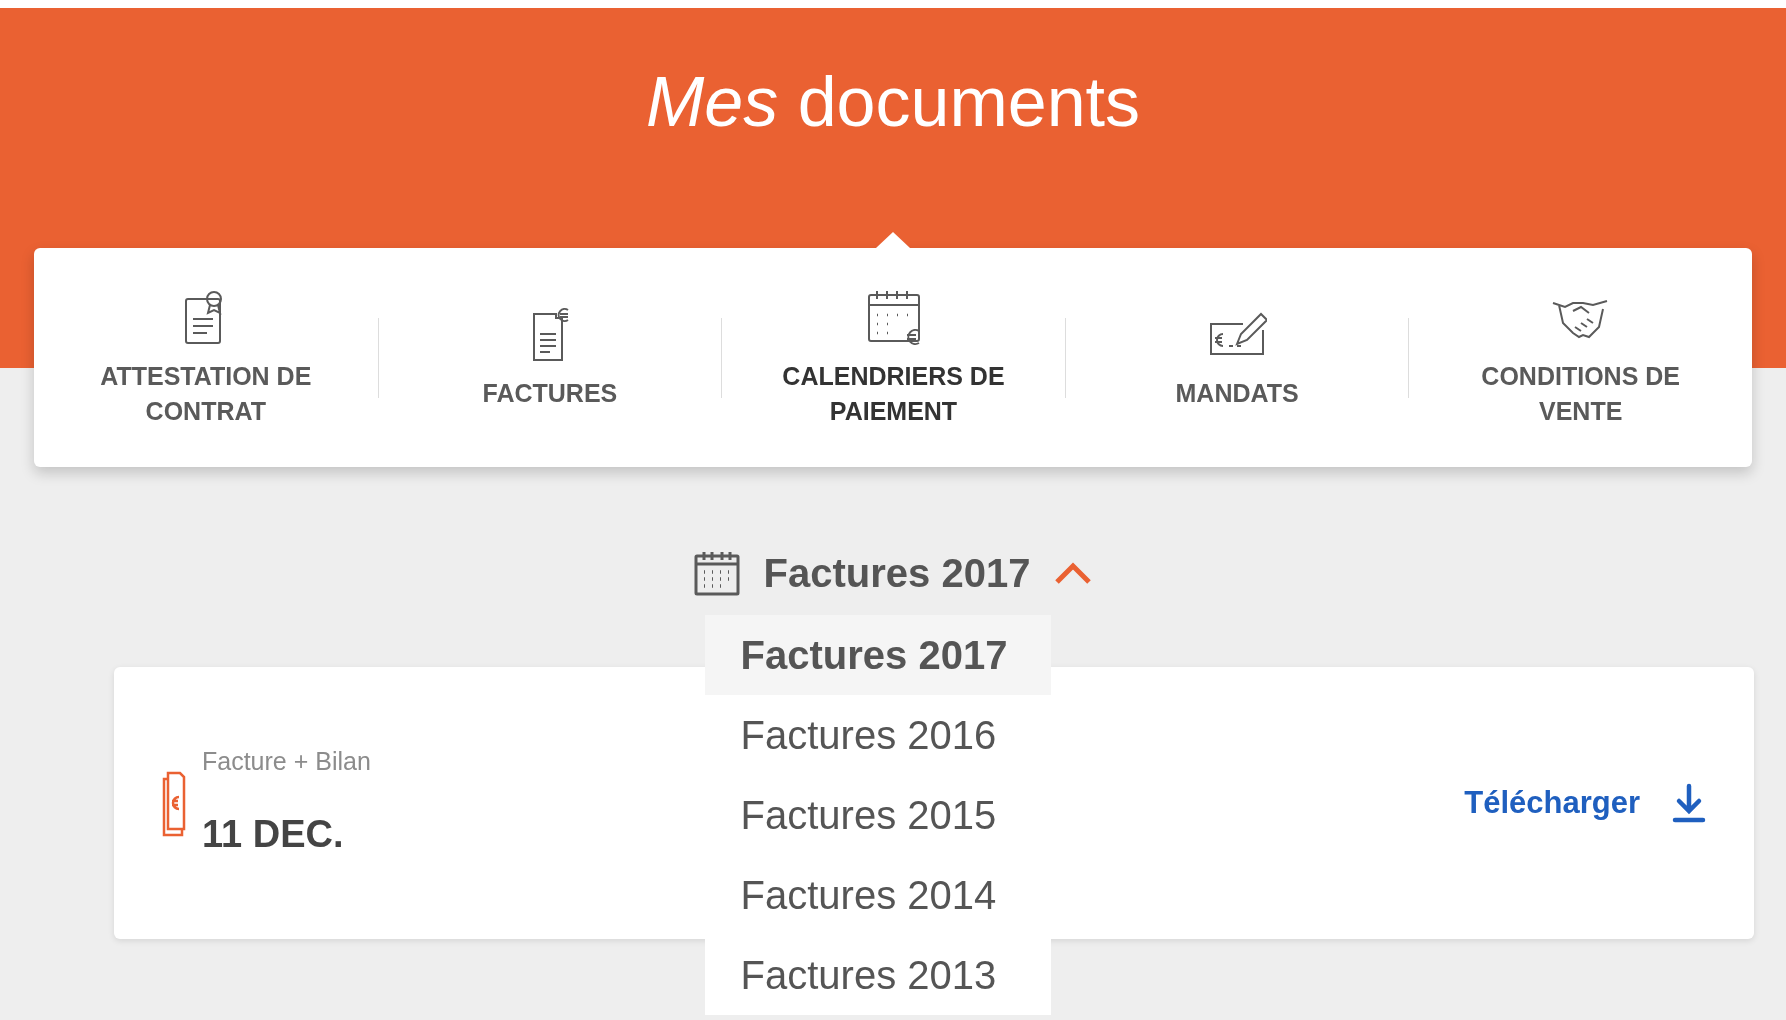 The width and height of the screenshot is (1786, 1020). What do you see at coordinates (1237, 357) in the screenshot?
I see `document-tab: MANDATS` at bounding box center [1237, 357].